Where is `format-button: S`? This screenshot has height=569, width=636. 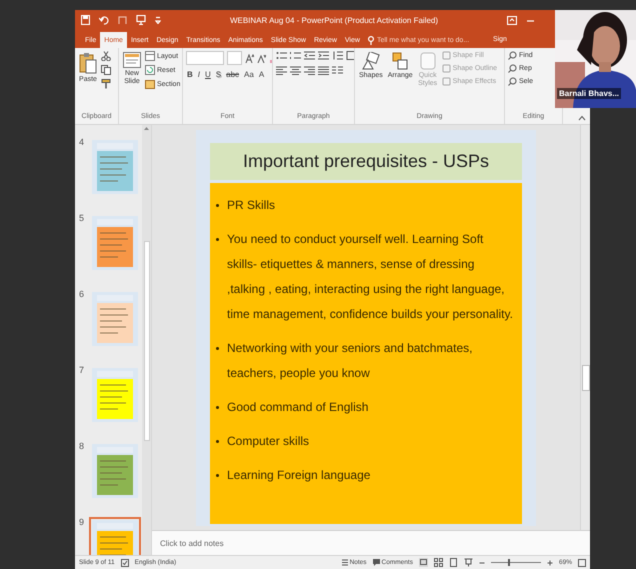
format-button: S is located at coordinates (218, 74).